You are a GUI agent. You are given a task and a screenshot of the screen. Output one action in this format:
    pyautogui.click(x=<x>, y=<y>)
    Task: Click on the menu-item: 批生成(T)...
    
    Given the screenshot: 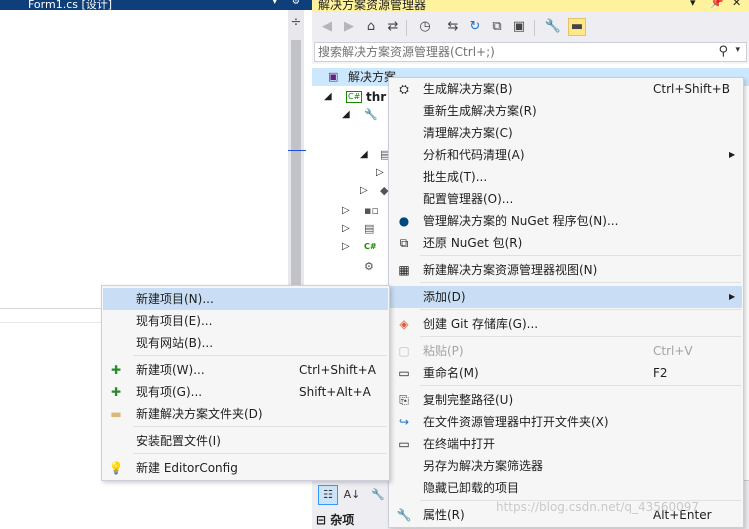 What is the action you would take?
    pyautogui.click(x=566, y=177)
    